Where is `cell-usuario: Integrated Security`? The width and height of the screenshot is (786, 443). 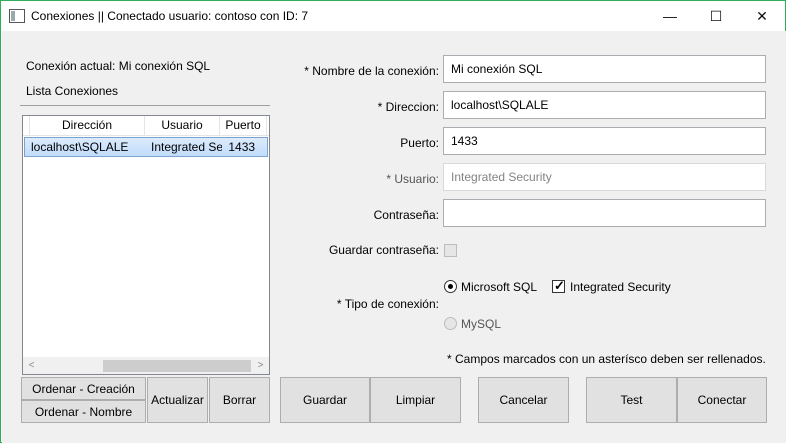
cell-usuario: Integrated Security is located at coordinates (186, 147).